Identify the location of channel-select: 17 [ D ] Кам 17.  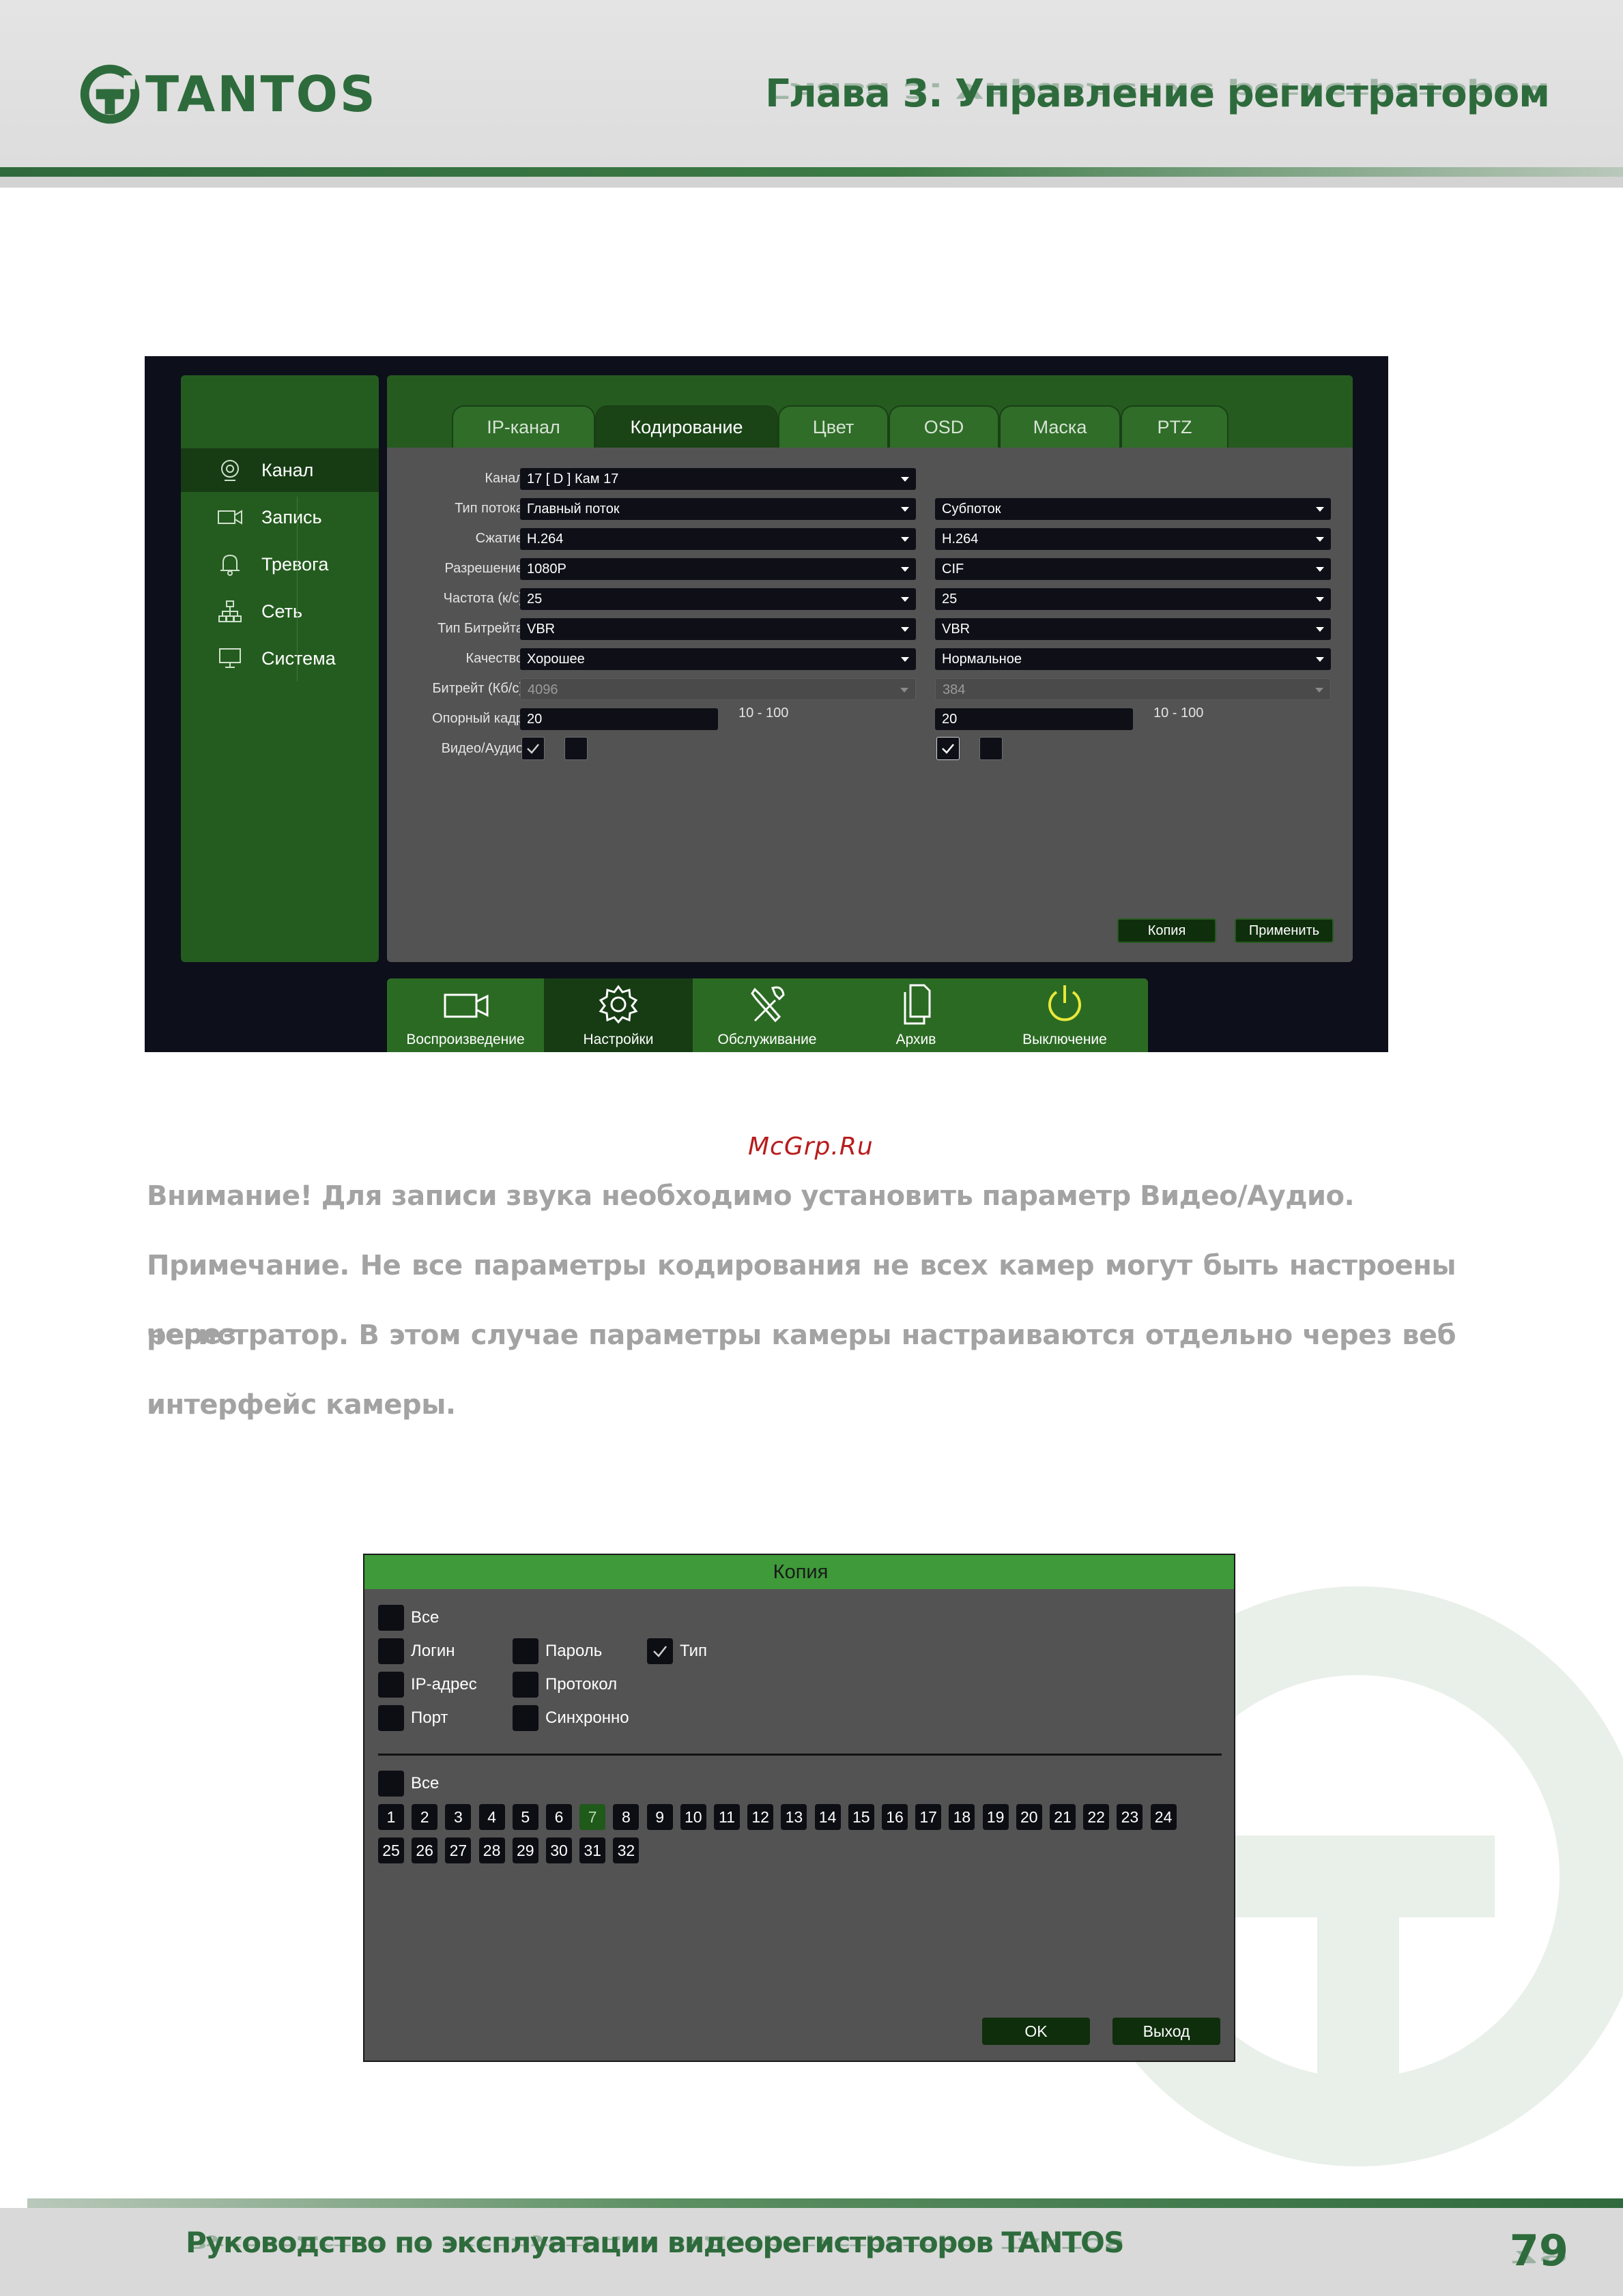
(718, 479).